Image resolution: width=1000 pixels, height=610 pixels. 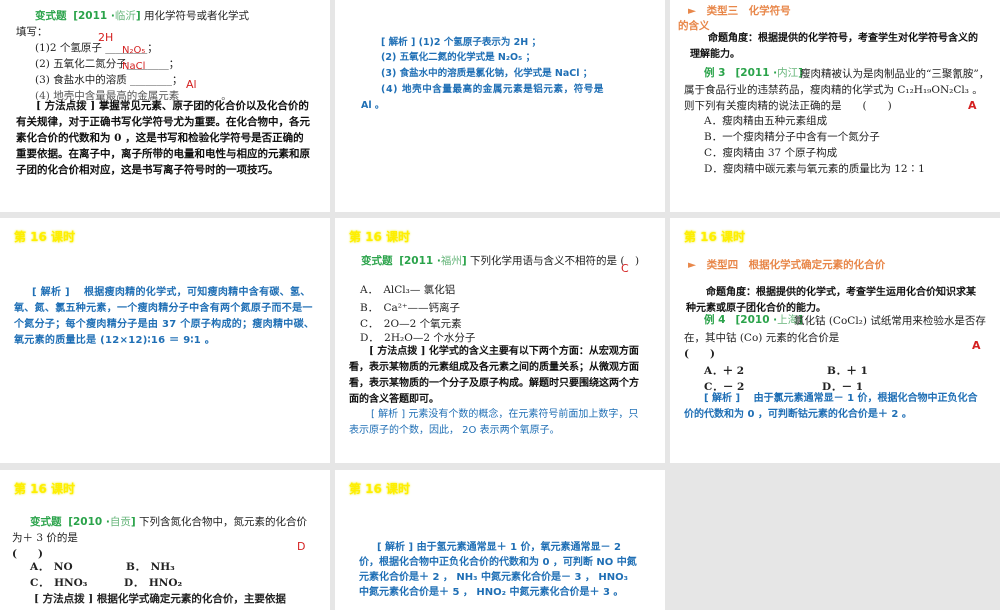 What do you see at coordinates (153, 583) in the screenshot?
I see `option-d: D． HNO₂` at bounding box center [153, 583].